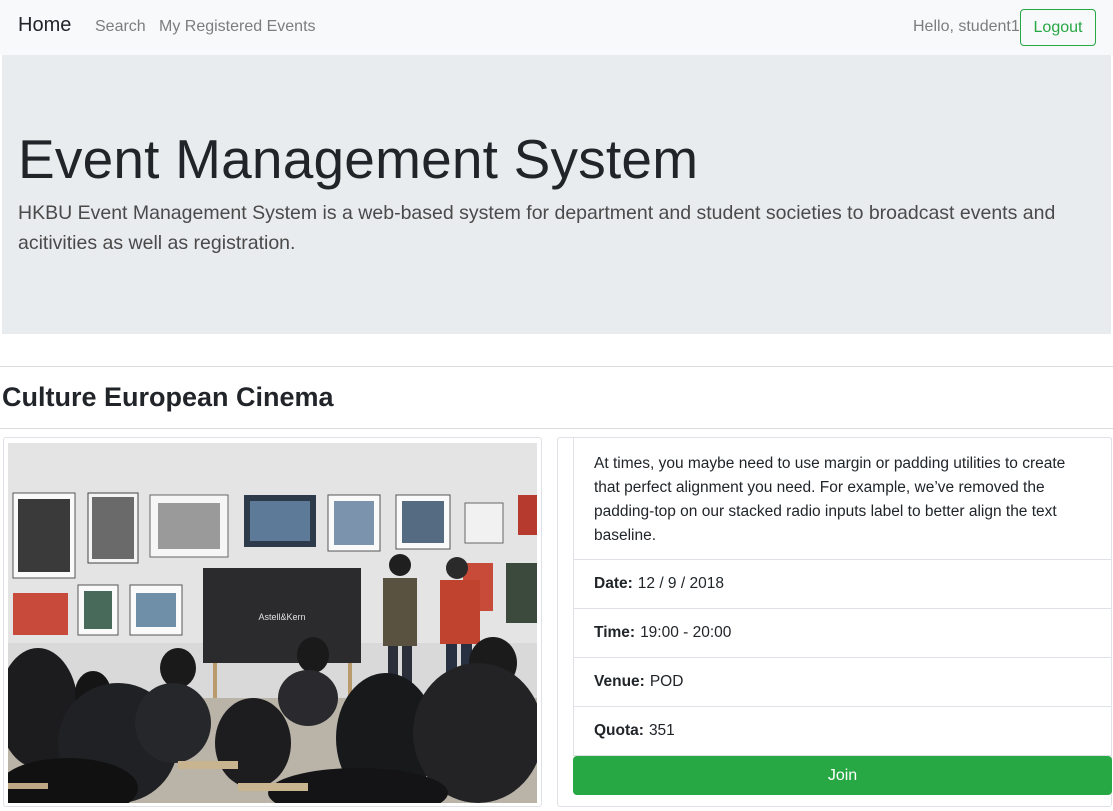 The width and height of the screenshot is (1113, 811). Describe the element at coordinates (619, 730) in the screenshot. I see `quota-label: Quota:` at that location.